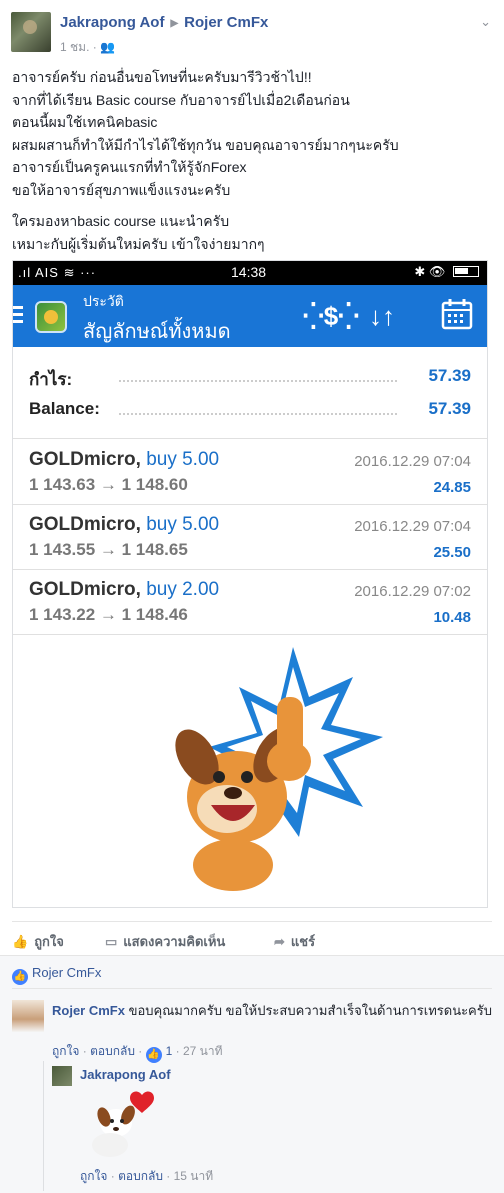  I want to click on share-label: แชร์, so click(303, 941).